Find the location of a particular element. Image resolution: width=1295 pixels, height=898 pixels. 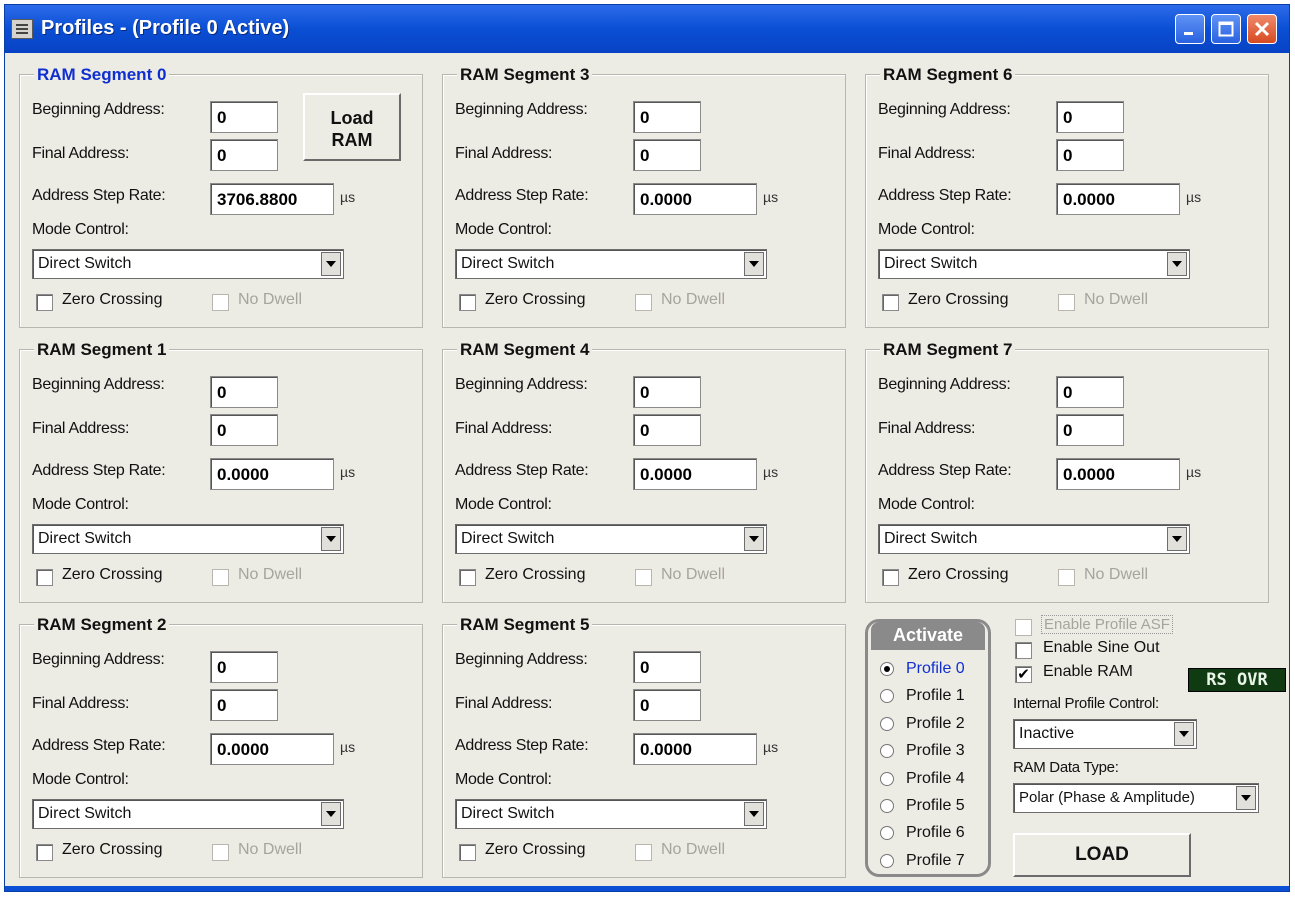

ram-data-type-select: Polar (Phase & Amplitude) is located at coordinates (1136, 798).